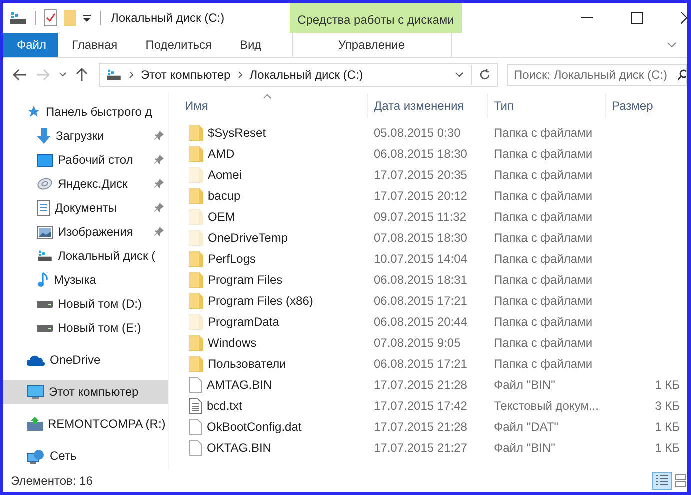 Image resolution: width=691 pixels, height=495 pixels. Describe the element at coordinates (417, 133) in the screenshot. I see `table-cell: 05.08.2015 0:30` at that location.